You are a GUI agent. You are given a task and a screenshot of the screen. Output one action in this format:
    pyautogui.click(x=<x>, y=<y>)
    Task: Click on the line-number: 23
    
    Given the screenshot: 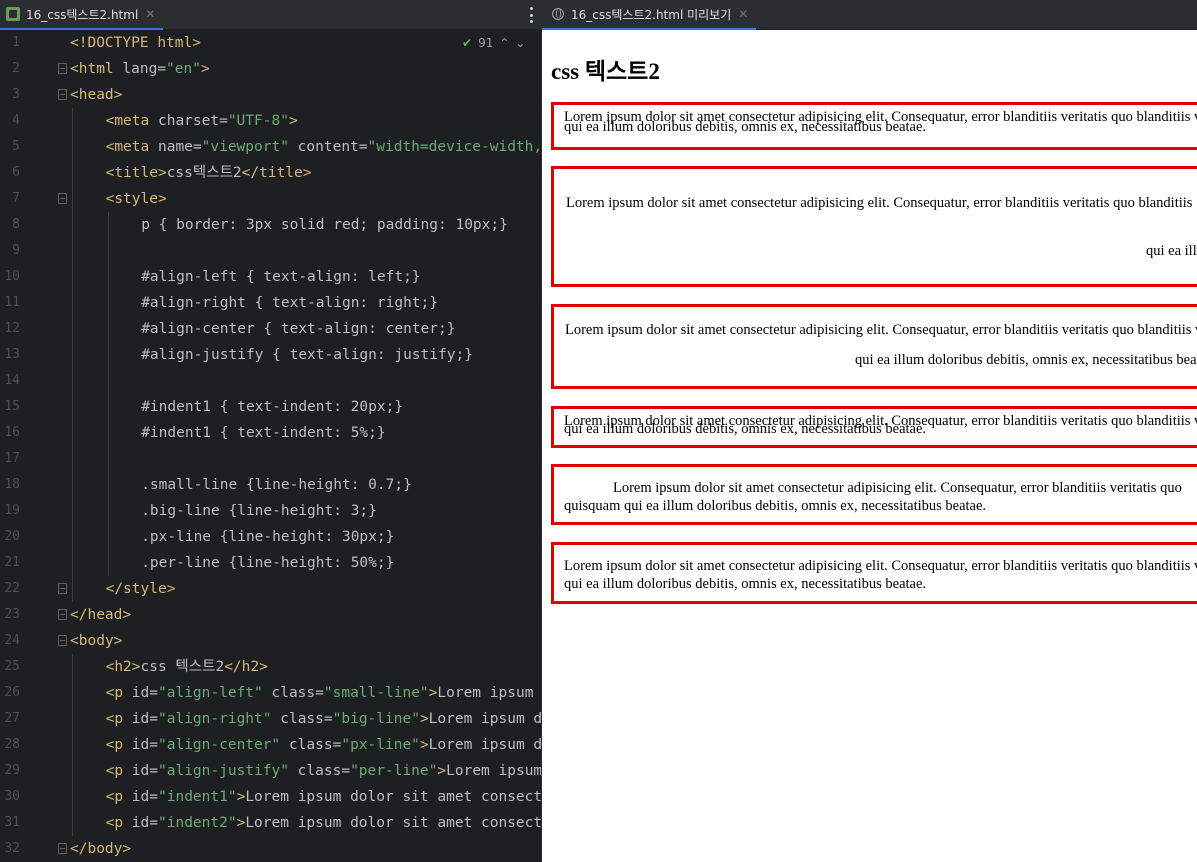 What is the action you would take?
    pyautogui.click(x=10, y=615)
    